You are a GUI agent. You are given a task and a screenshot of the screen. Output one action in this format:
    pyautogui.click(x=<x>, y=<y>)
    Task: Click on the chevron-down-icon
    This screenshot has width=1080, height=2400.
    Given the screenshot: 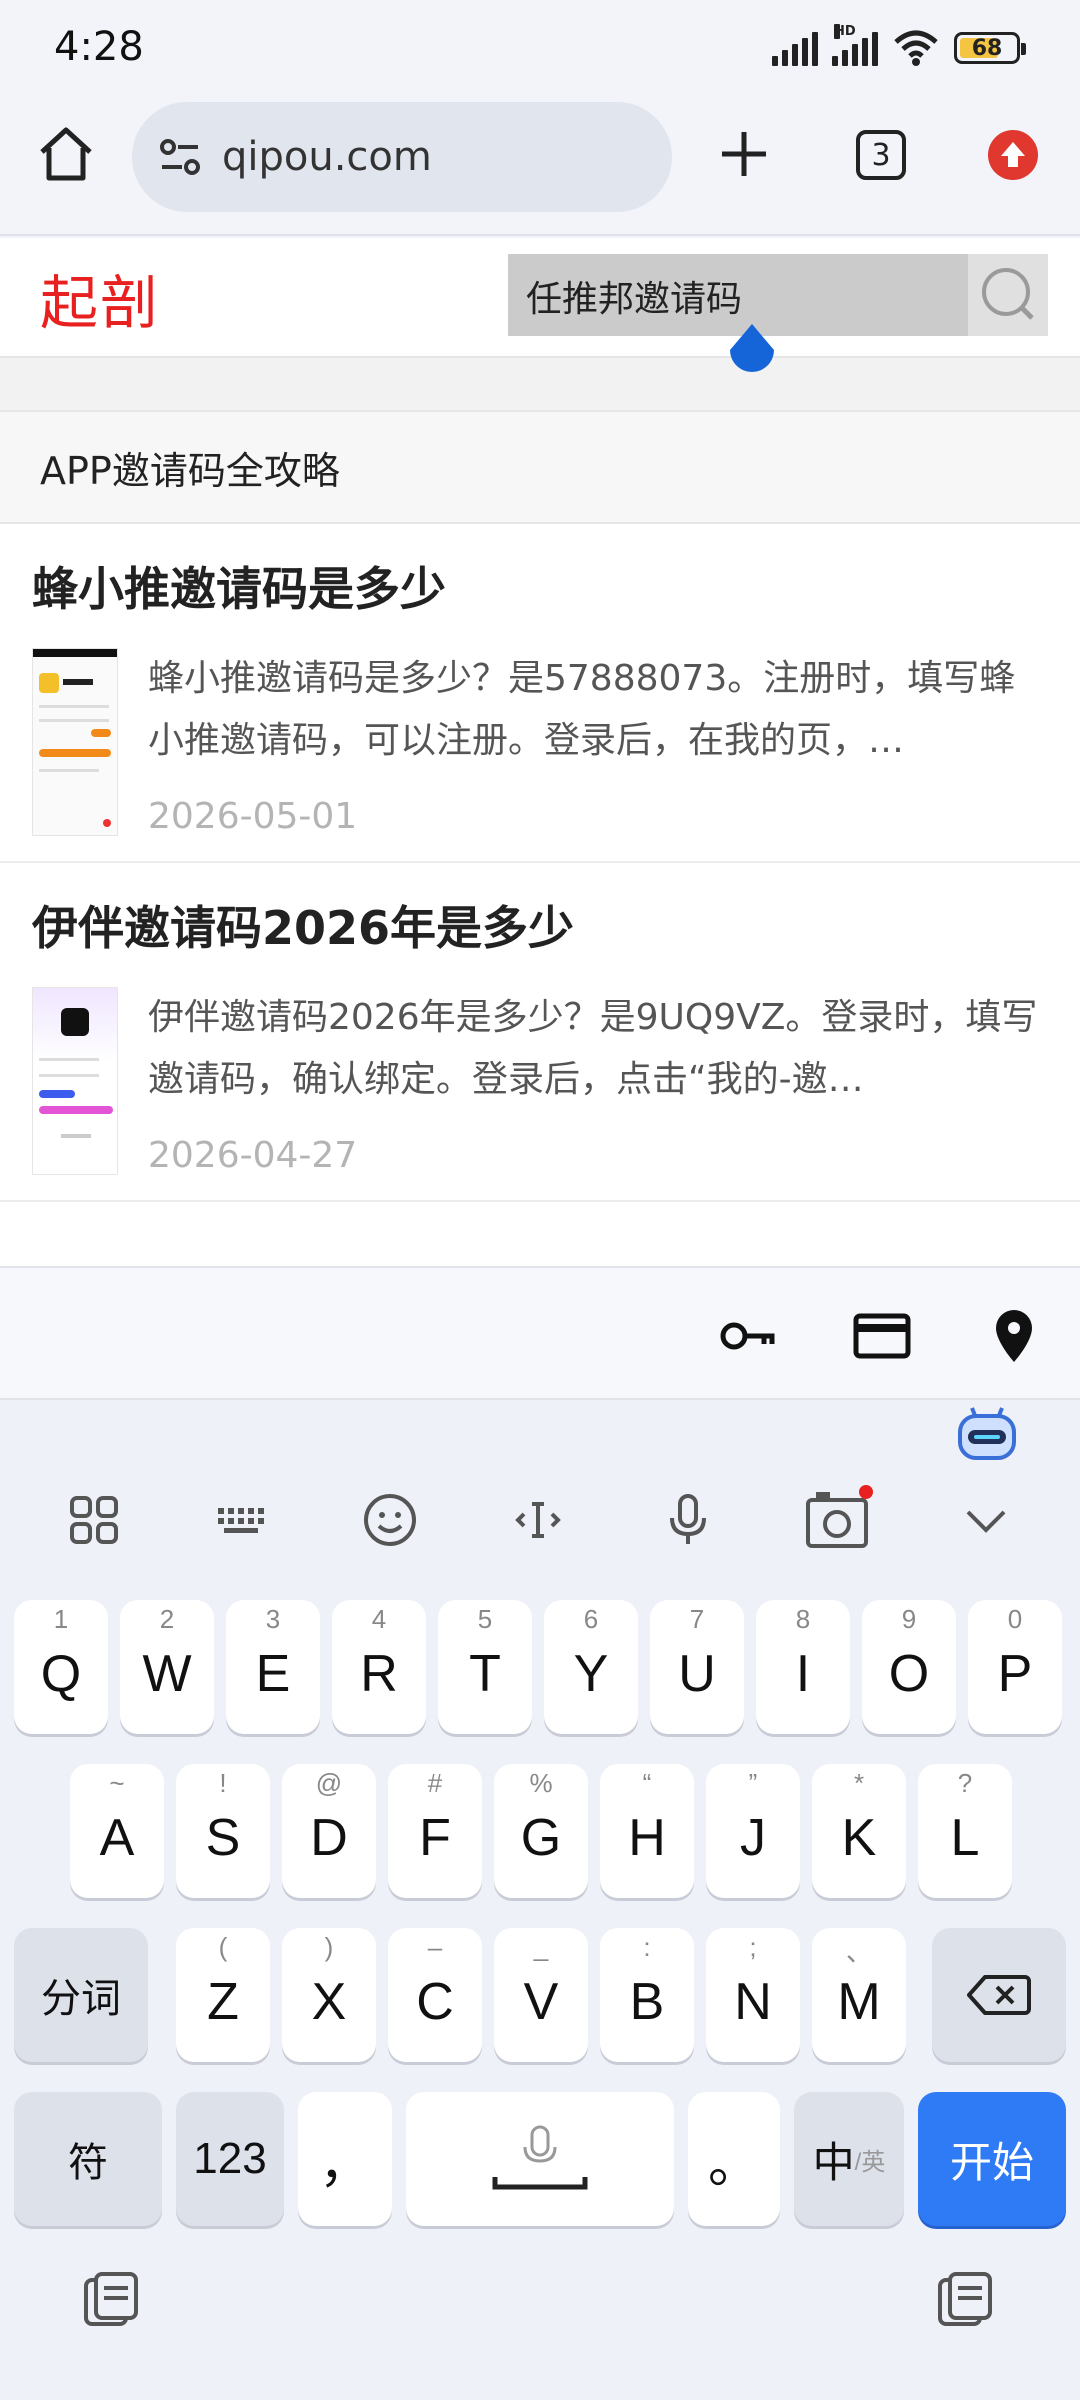 What is the action you would take?
    pyautogui.click(x=986, y=1520)
    